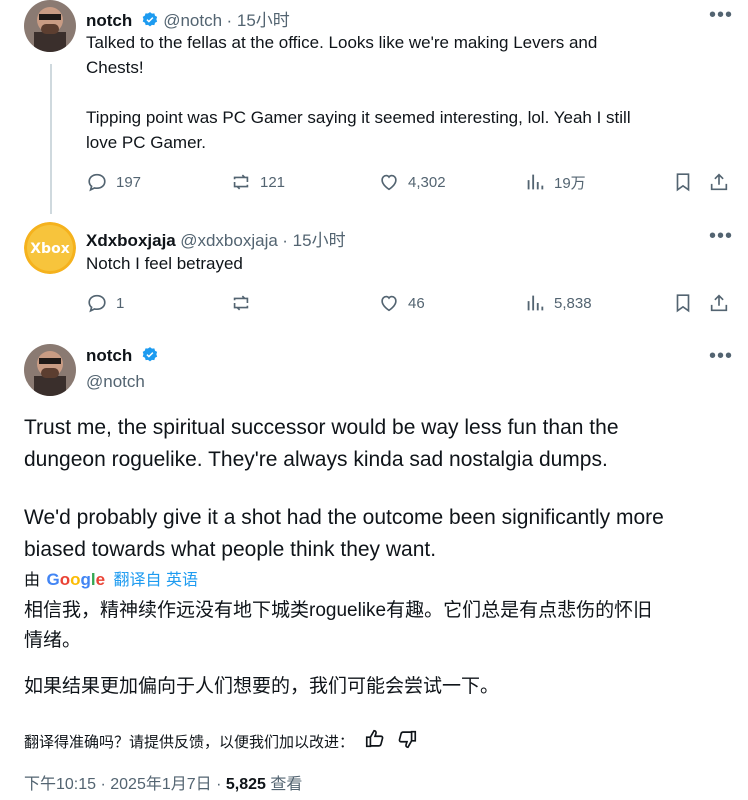  I want to click on views-button: 19万, so click(555, 182).